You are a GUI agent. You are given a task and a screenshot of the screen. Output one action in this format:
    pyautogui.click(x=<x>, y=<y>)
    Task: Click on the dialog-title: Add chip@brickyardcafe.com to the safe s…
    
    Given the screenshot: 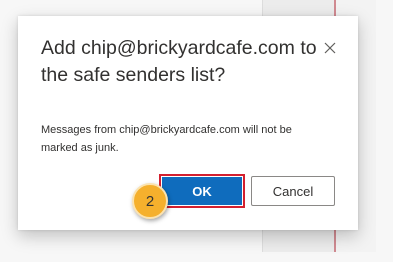 What is the action you would take?
    pyautogui.click(x=179, y=61)
    